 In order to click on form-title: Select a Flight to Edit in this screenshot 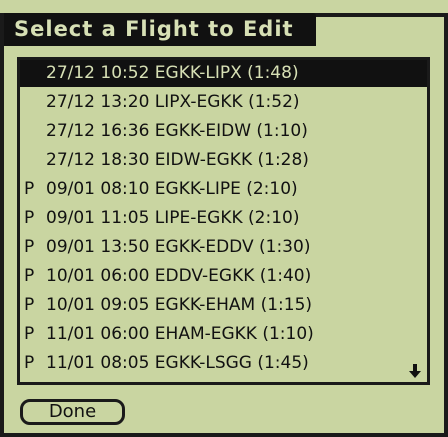, I will do `click(160, 29)`.